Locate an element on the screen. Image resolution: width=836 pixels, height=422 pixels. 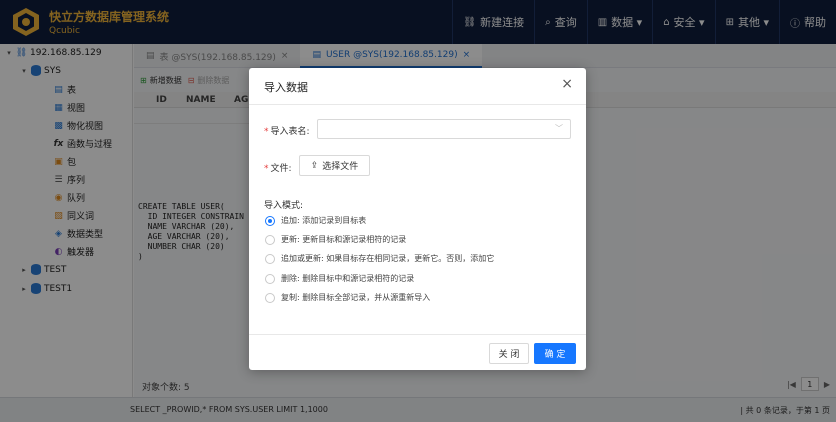
mode-append-or-update: 追加或更新: 如果目标存在相同记录，更新它。否则，添加它 is located at coordinates (379, 258).